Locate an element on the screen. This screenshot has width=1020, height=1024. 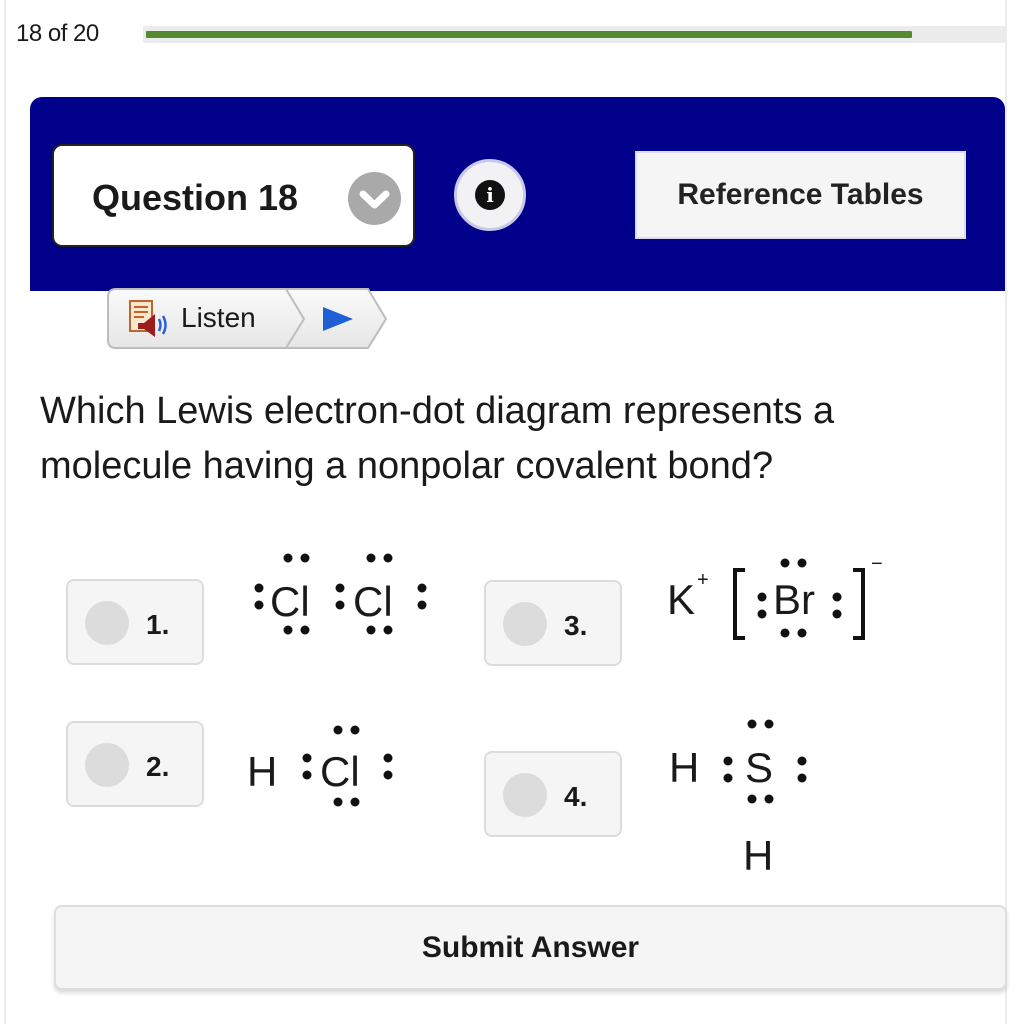
info-button: i is located at coordinates (490, 195).